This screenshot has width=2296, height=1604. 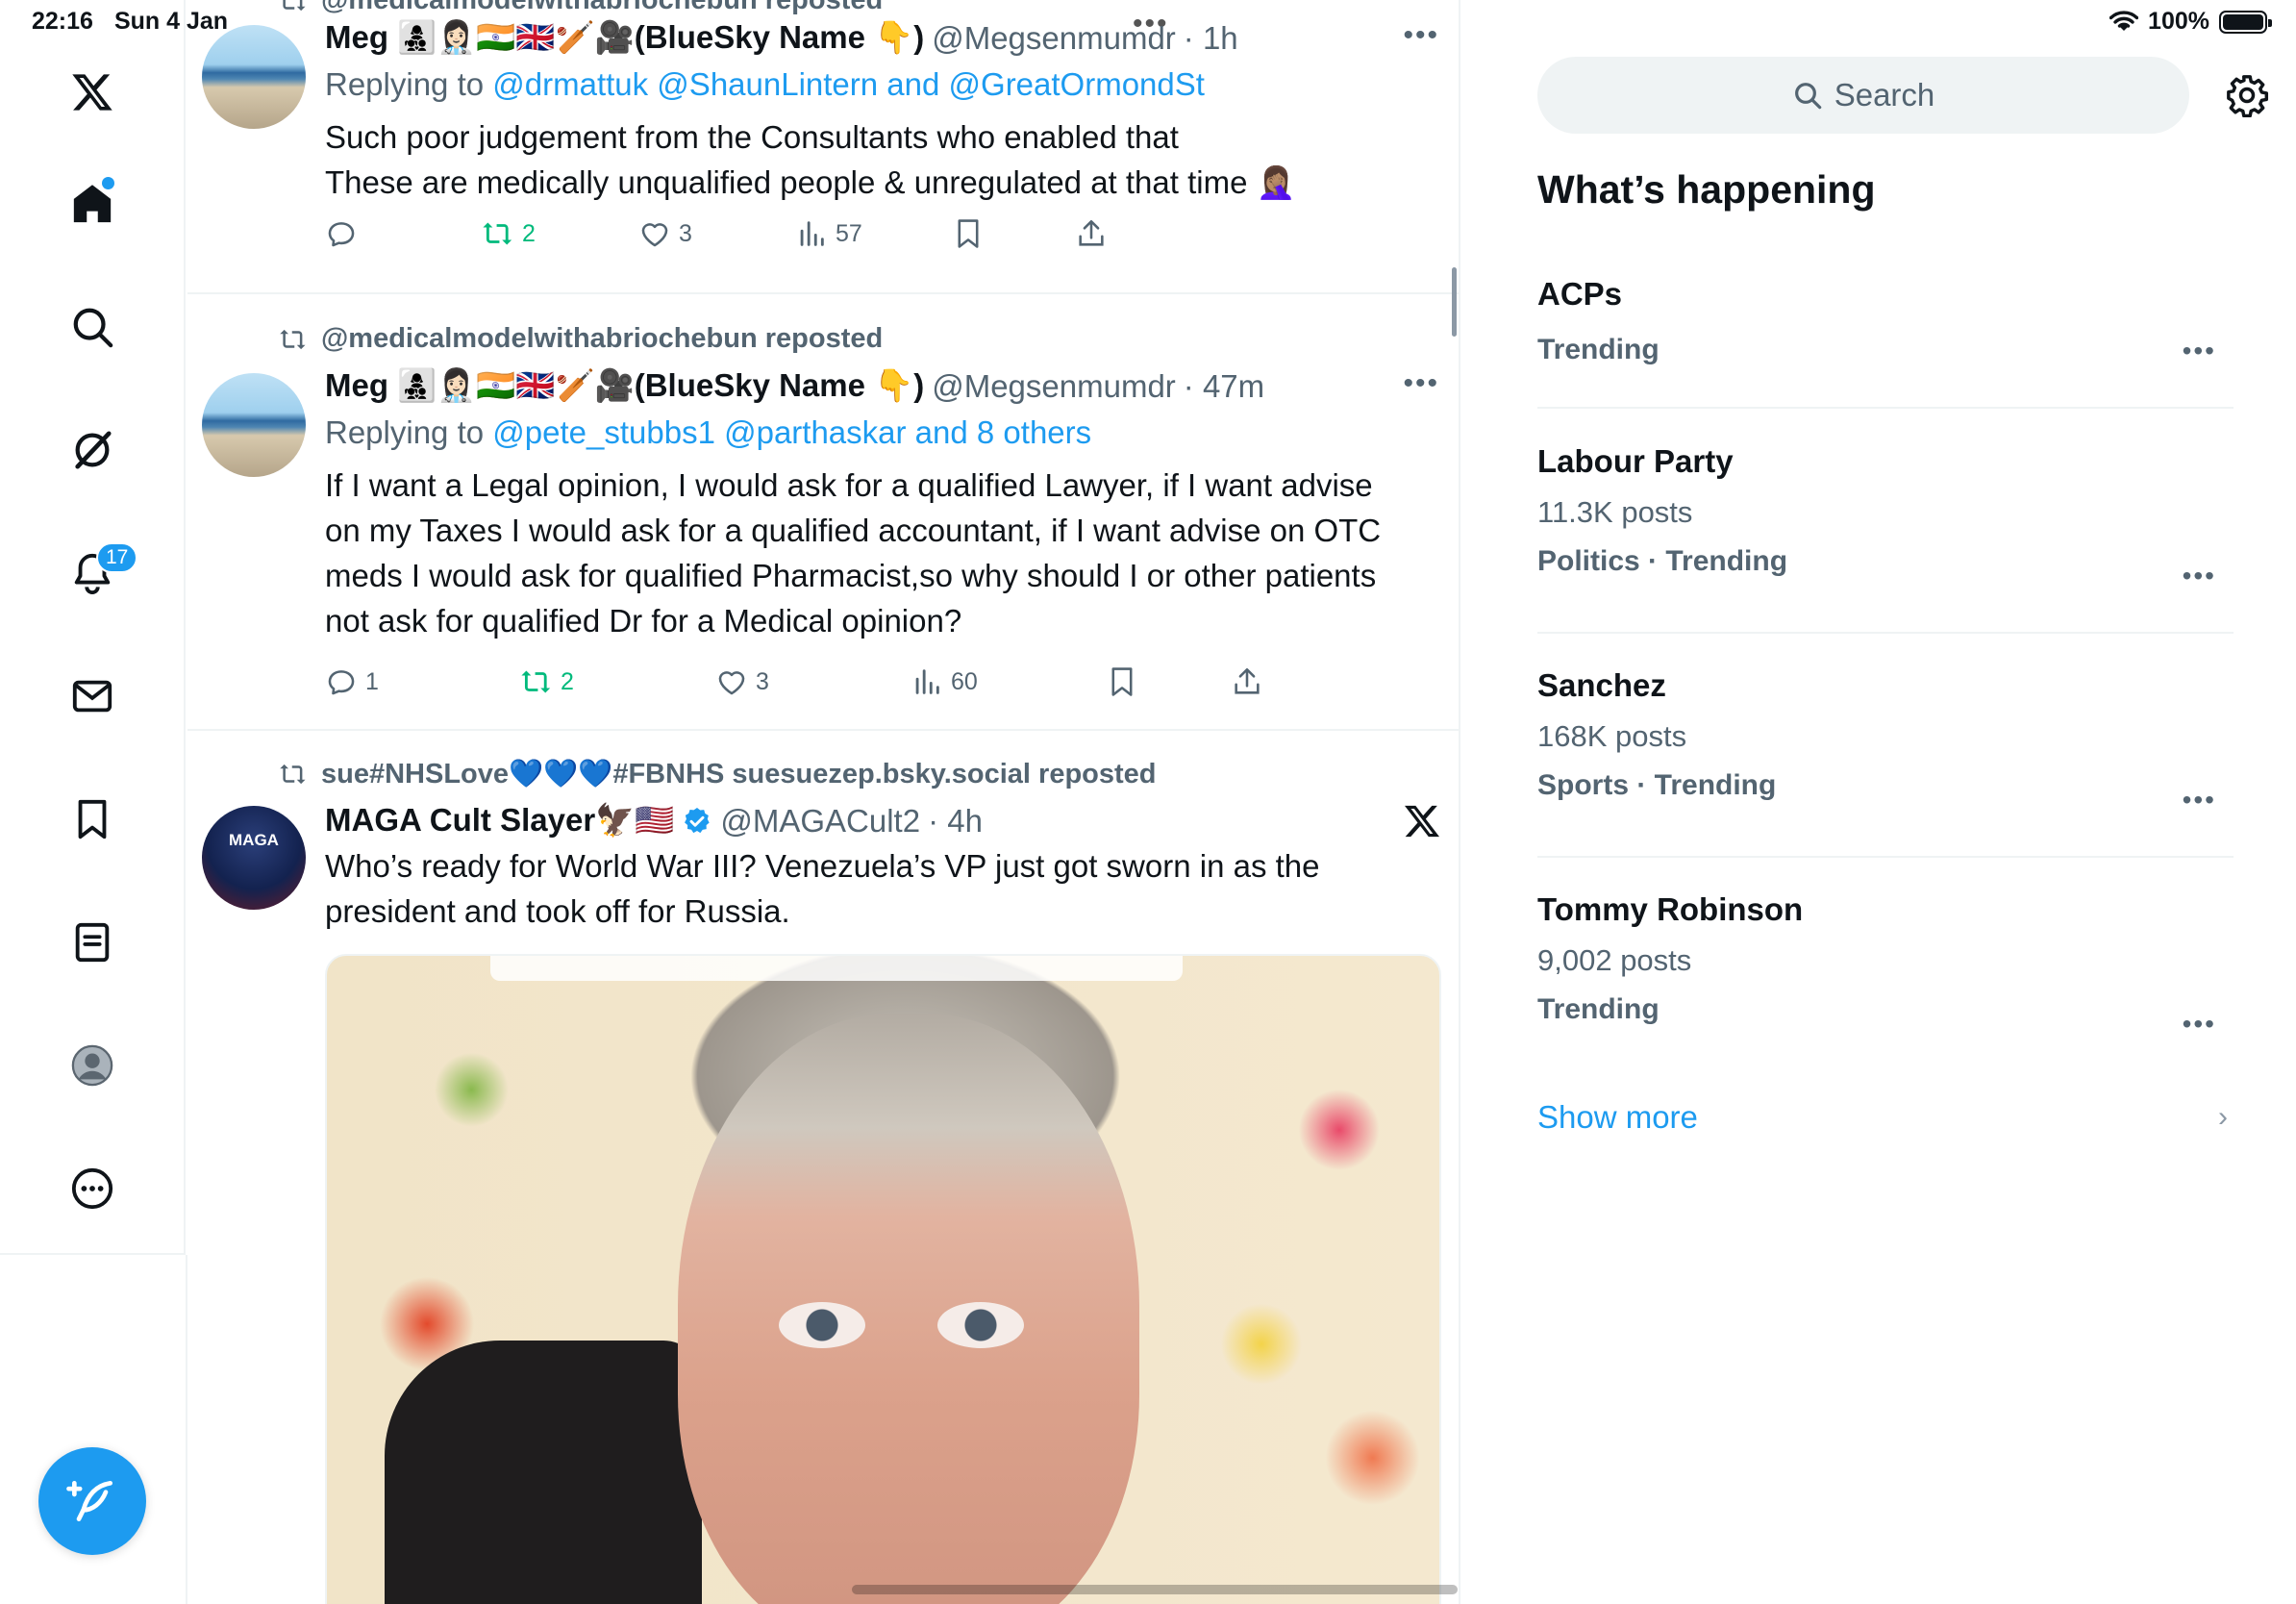 What do you see at coordinates (1863, 95) in the screenshot?
I see `search-box: Search` at bounding box center [1863, 95].